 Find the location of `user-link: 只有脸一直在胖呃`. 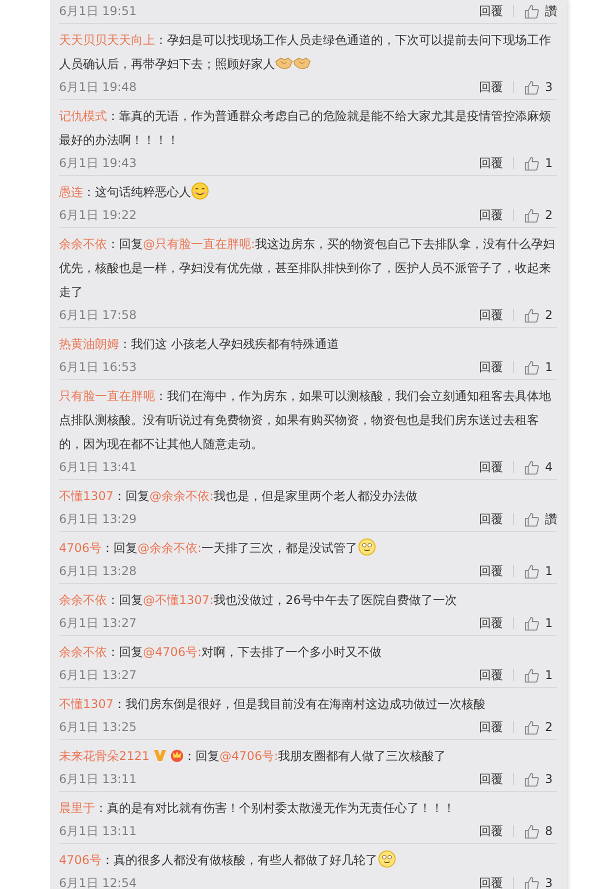

user-link: 只有脸一直在胖呃 is located at coordinates (107, 396).